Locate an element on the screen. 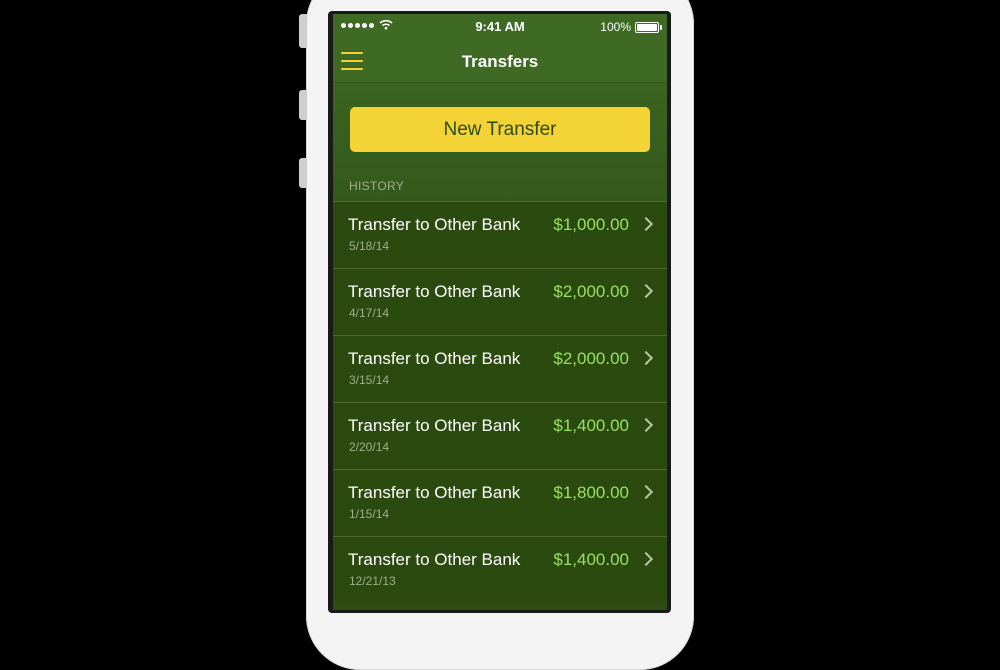 This screenshot has width=1000, height=670. transfer-date: 5/18/14 is located at coordinates (369, 246).